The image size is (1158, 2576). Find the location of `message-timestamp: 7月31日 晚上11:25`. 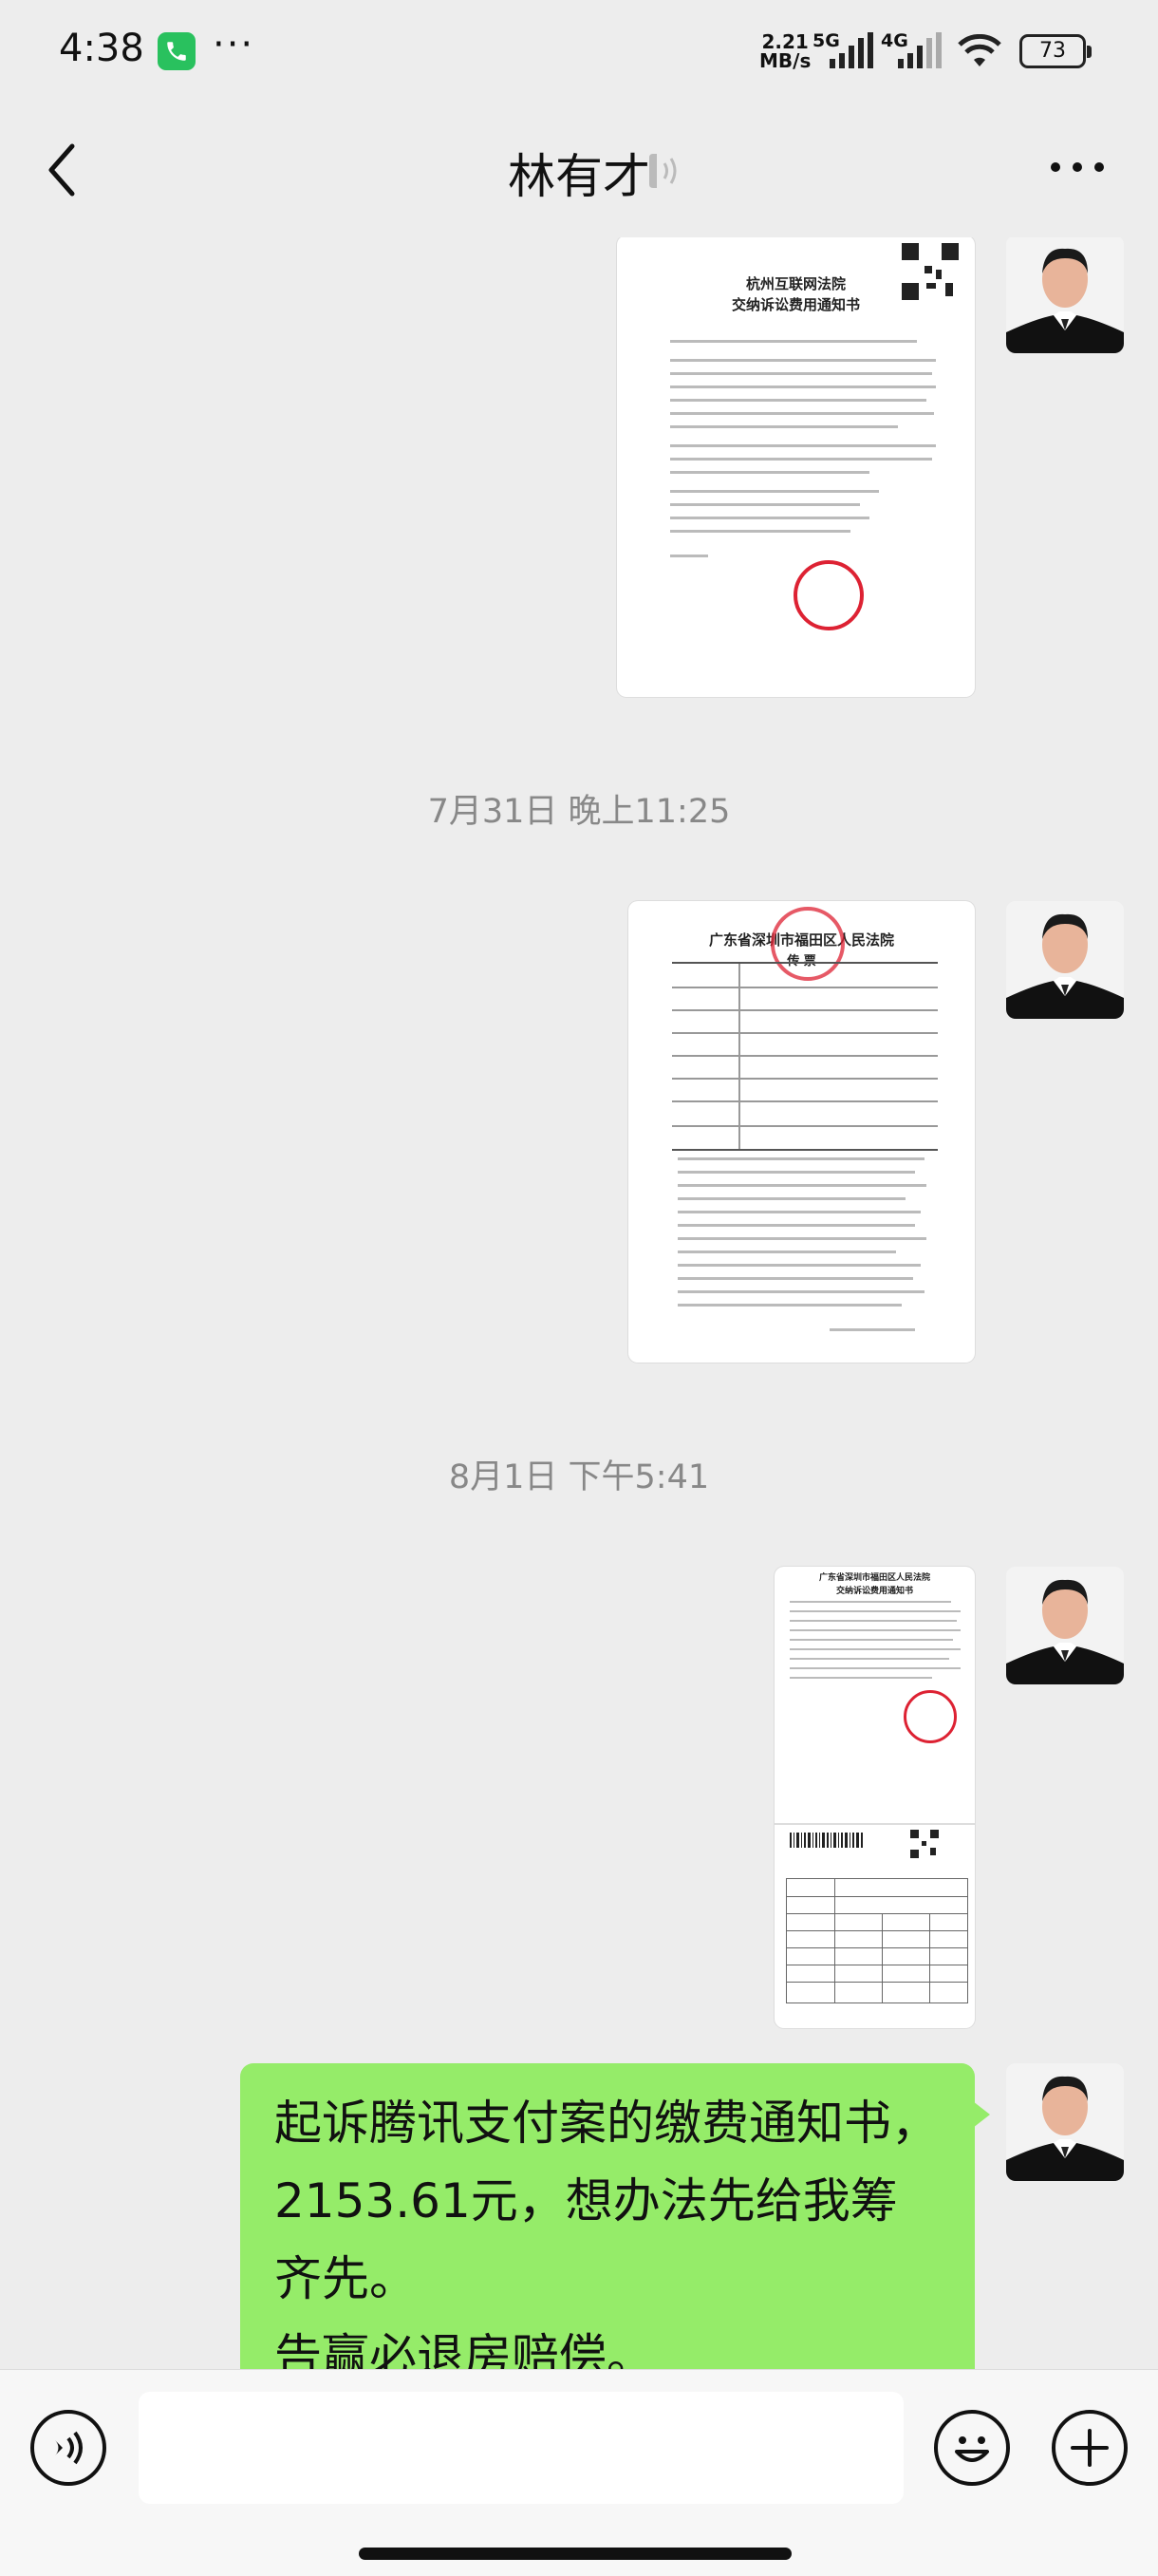

message-timestamp: 7月31日 晚上11:25 is located at coordinates (579, 812).